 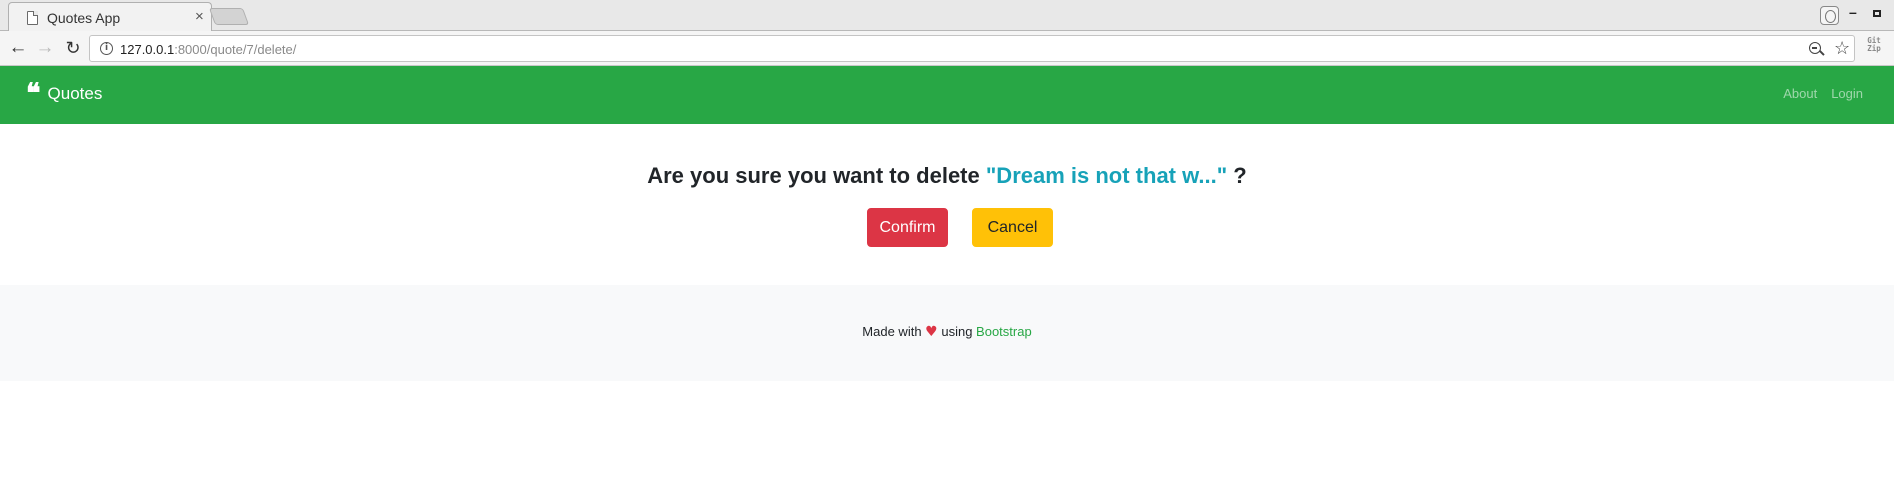 What do you see at coordinates (75, 93) in the screenshot?
I see `brand-text: Quotes` at bounding box center [75, 93].